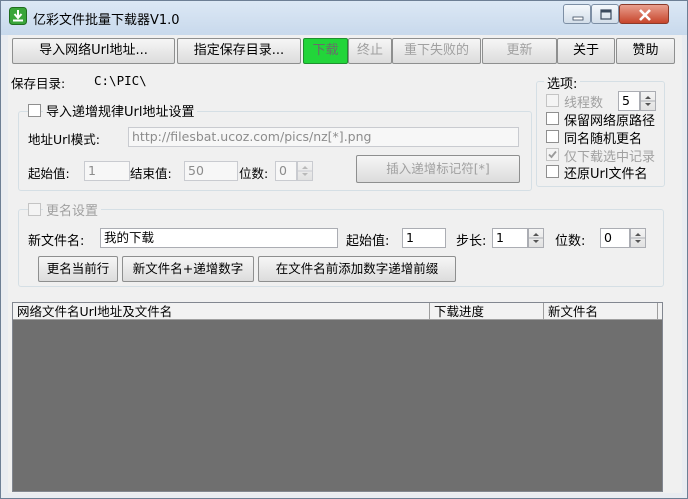 The image size is (688, 499). Describe the element at coordinates (370, 51) in the screenshot. I see `stop-button: 终止` at that location.